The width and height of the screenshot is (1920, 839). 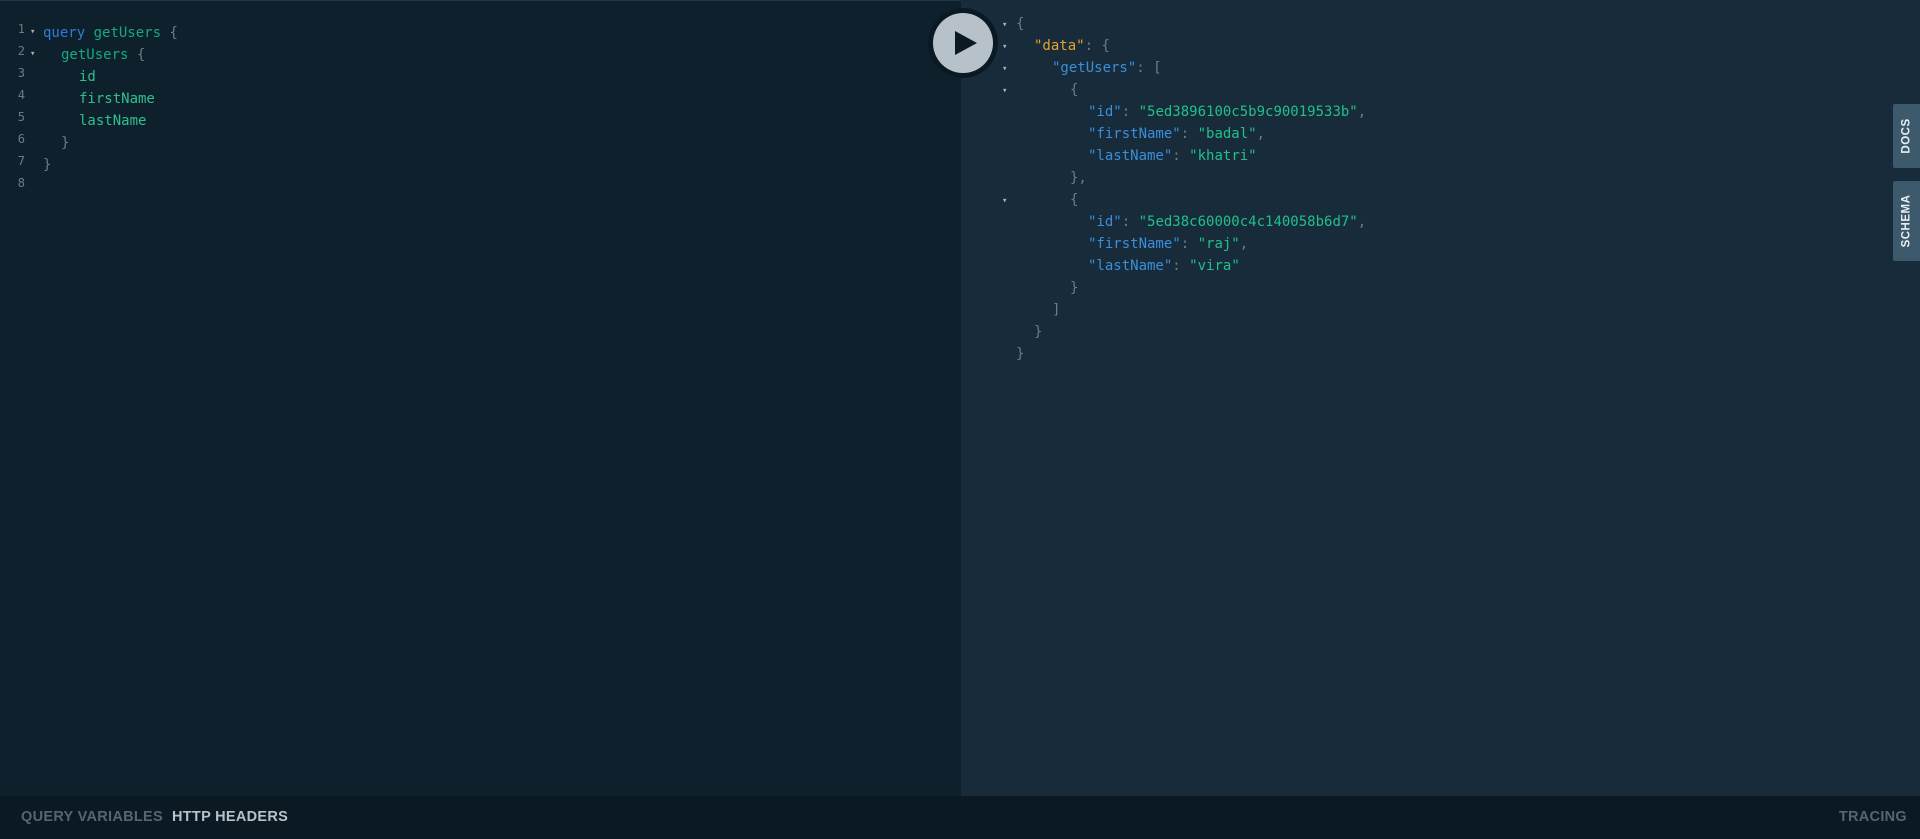 I want to click on json-field-line: "firstName": "raj",, so click(x=1168, y=244).